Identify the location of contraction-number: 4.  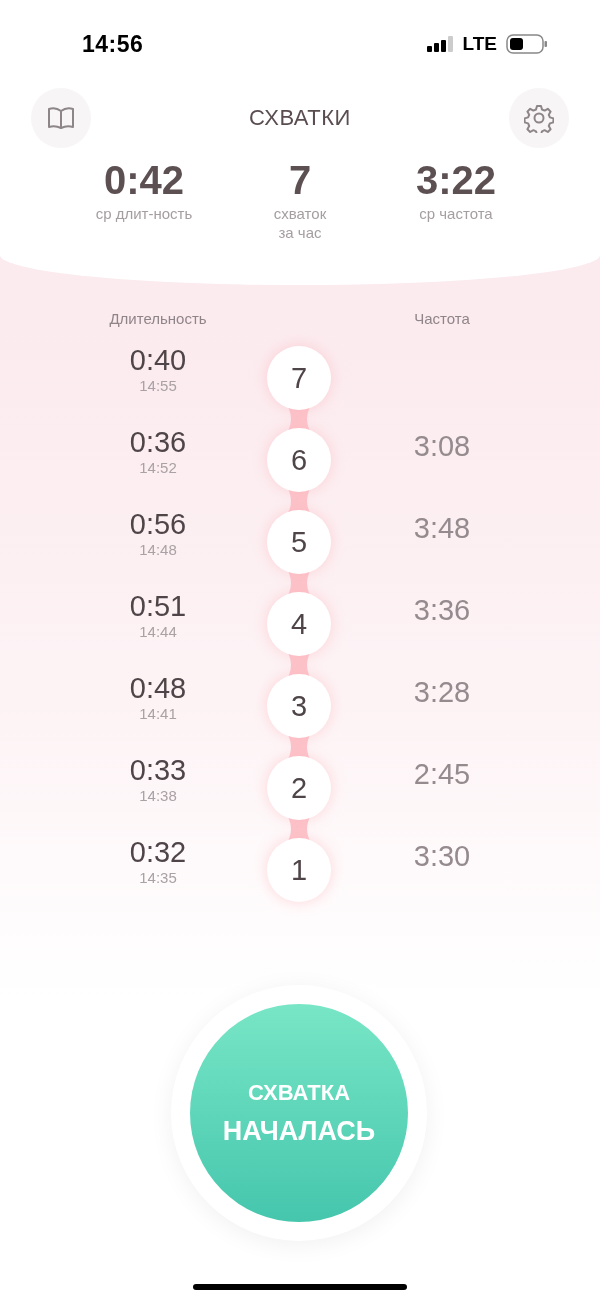
(299, 624).